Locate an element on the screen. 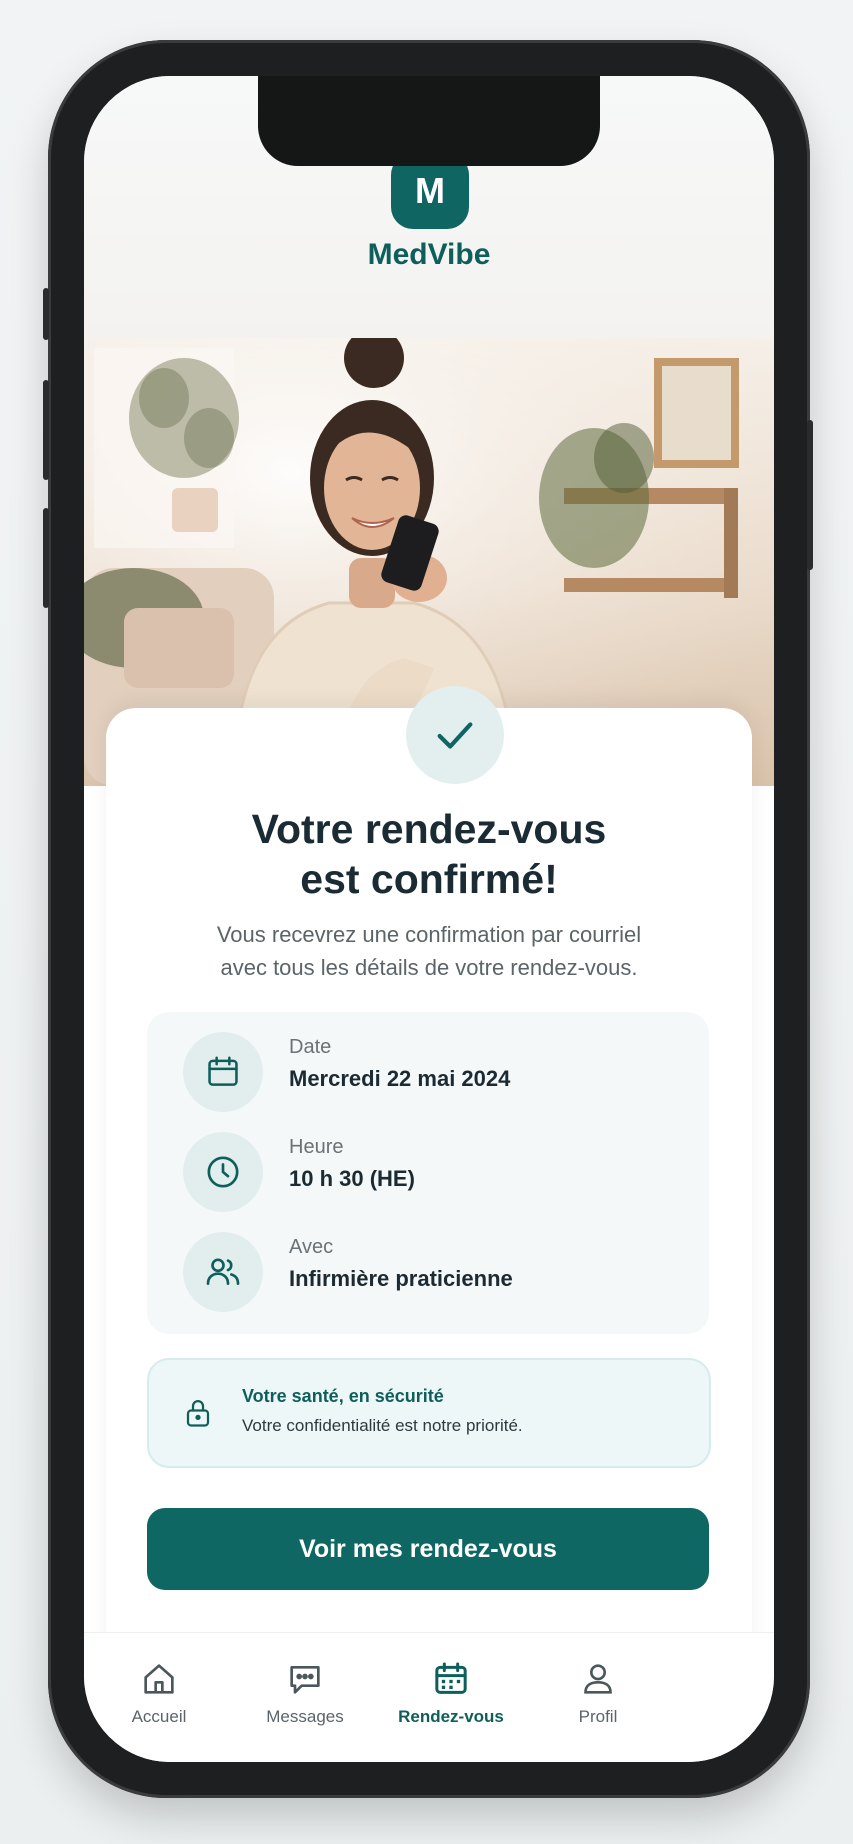 This screenshot has width=853, height=1844. tab-label: Profil is located at coordinates (598, 1716).